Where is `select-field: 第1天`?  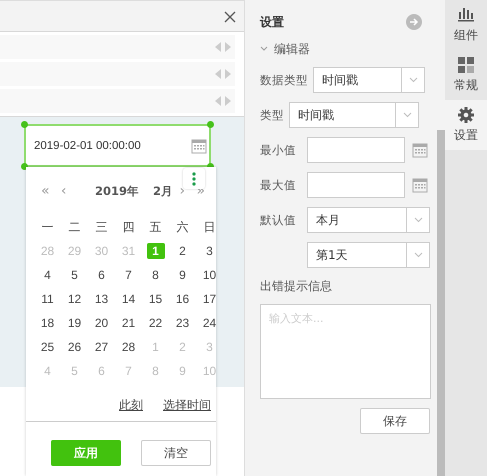
select-field: 第1天 is located at coordinates (368, 255).